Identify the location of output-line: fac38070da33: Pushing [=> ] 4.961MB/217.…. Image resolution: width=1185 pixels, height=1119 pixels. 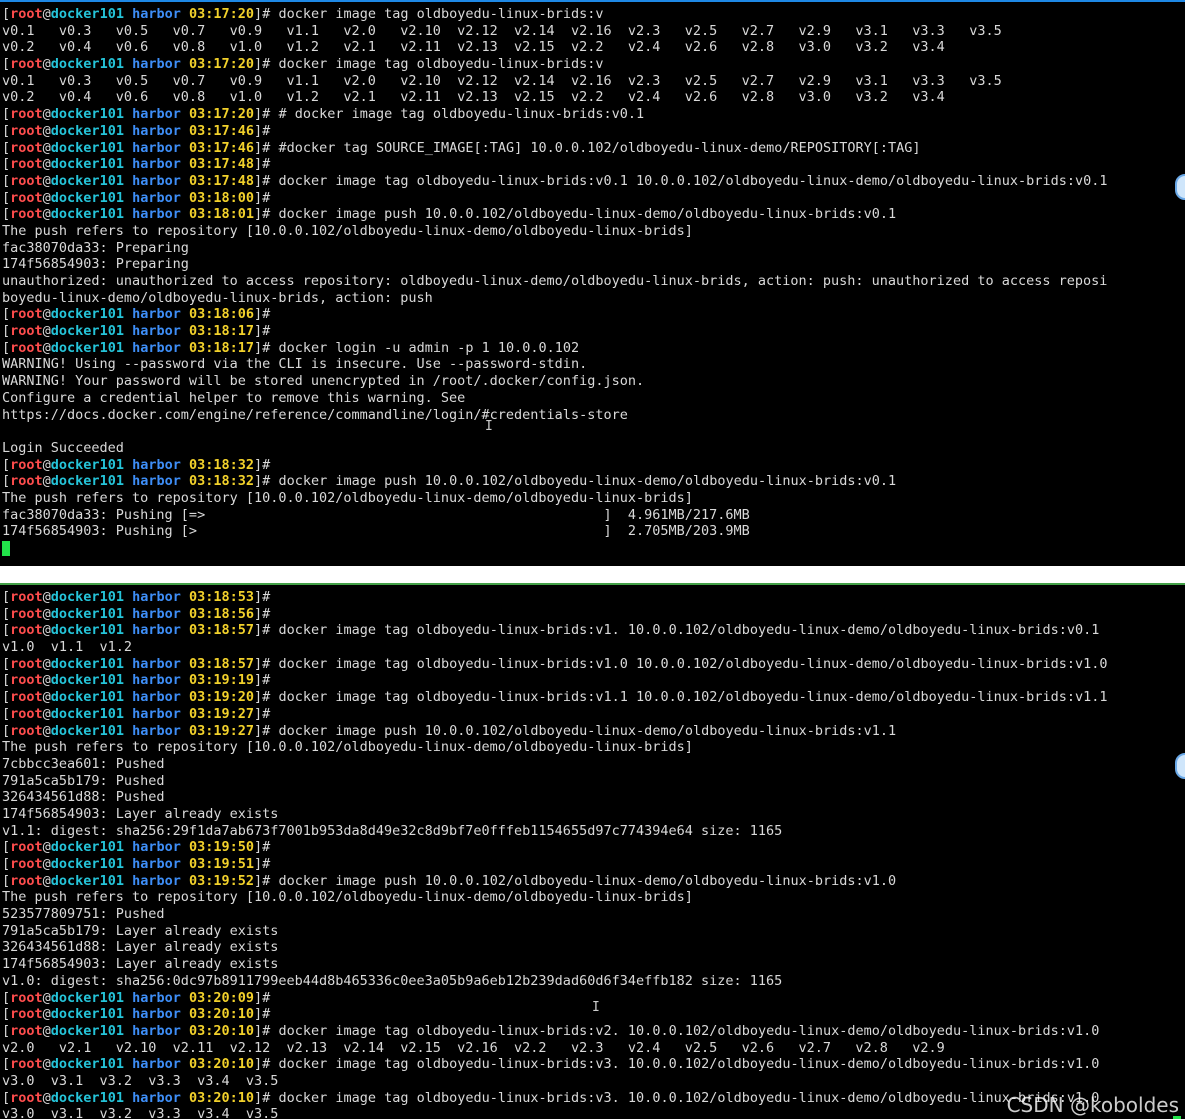
(376, 514).